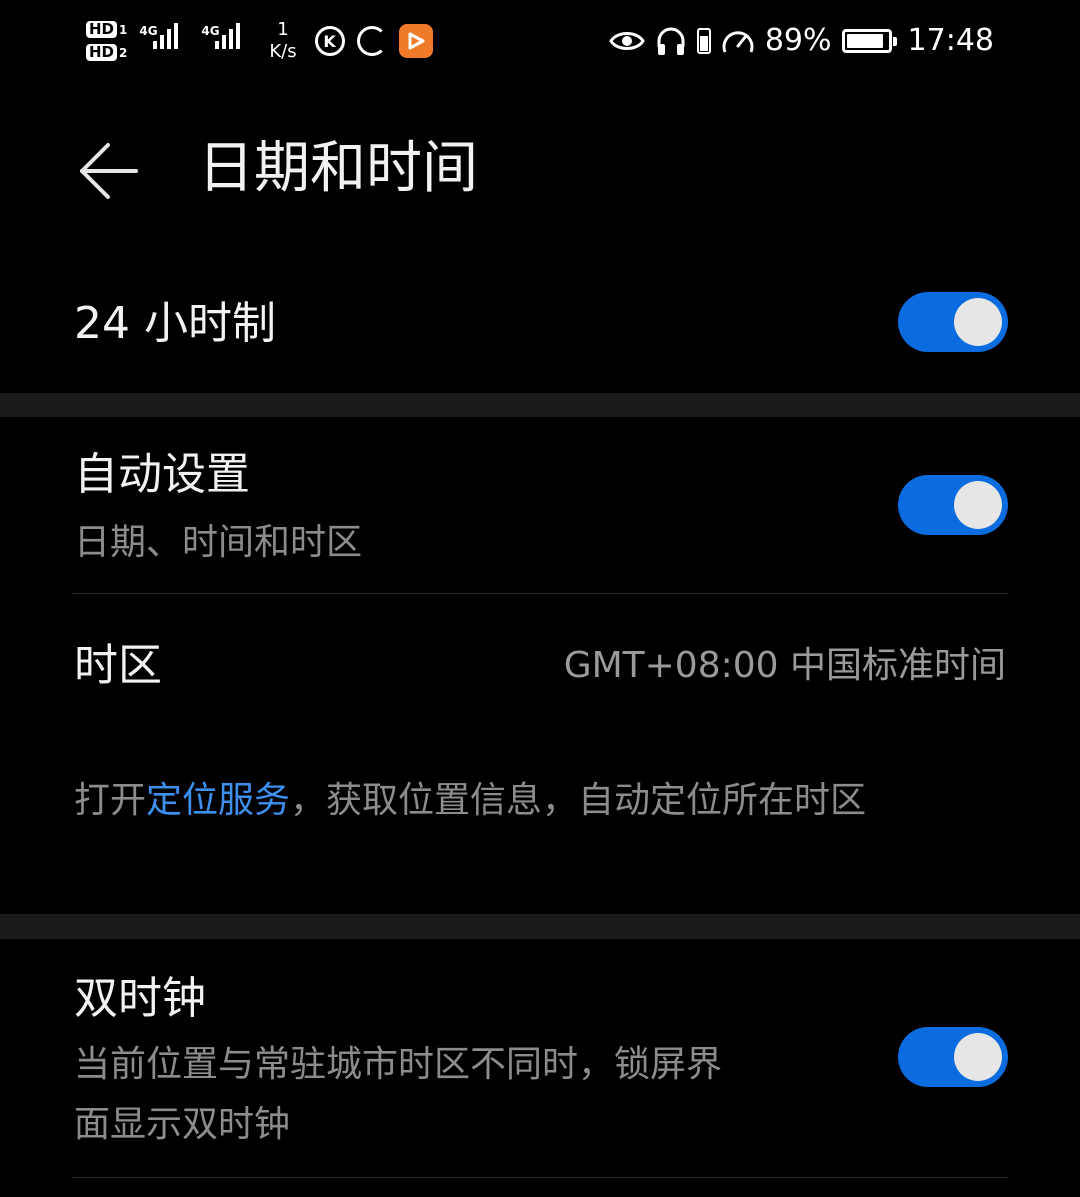 The image size is (1080, 1197). What do you see at coordinates (218, 800) in the screenshot?
I see `location-service-link: 定位服务` at bounding box center [218, 800].